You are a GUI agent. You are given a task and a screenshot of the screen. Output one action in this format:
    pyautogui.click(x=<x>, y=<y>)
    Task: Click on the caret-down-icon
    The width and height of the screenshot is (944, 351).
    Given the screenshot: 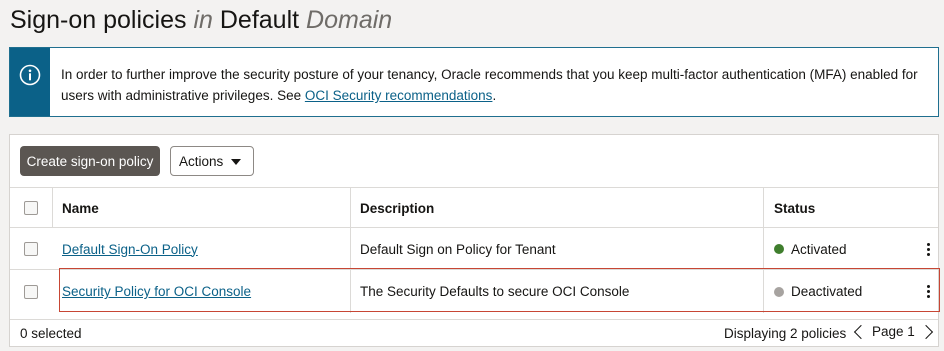 What is the action you would take?
    pyautogui.click(x=236, y=162)
    